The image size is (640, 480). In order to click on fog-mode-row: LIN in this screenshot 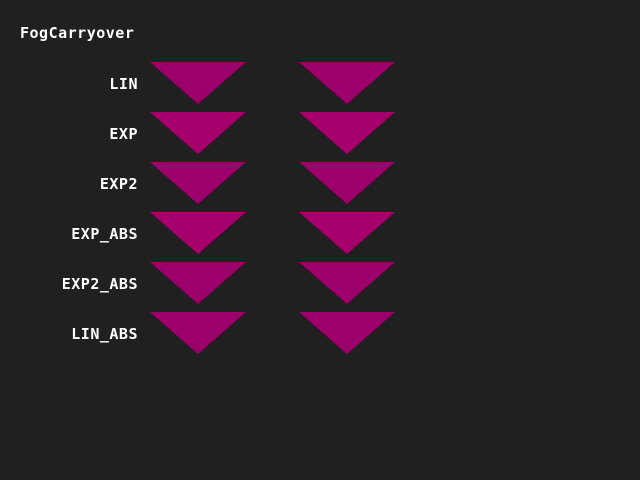, I will do `click(320, 87)`.